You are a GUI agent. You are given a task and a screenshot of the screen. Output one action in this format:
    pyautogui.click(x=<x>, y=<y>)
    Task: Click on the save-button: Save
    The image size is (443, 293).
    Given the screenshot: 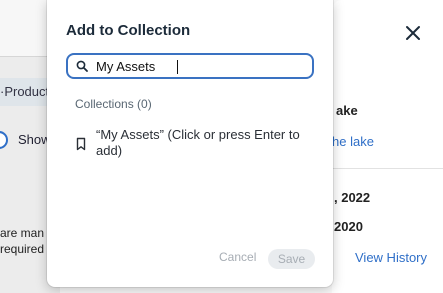 What is the action you would take?
    pyautogui.click(x=291, y=259)
    